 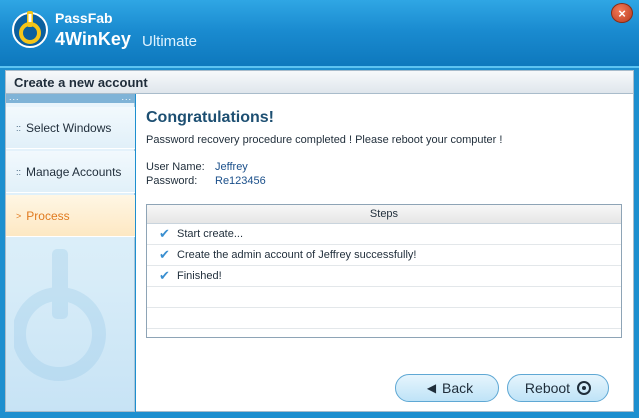 I want to click on password-value: Re123456, so click(x=240, y=181).